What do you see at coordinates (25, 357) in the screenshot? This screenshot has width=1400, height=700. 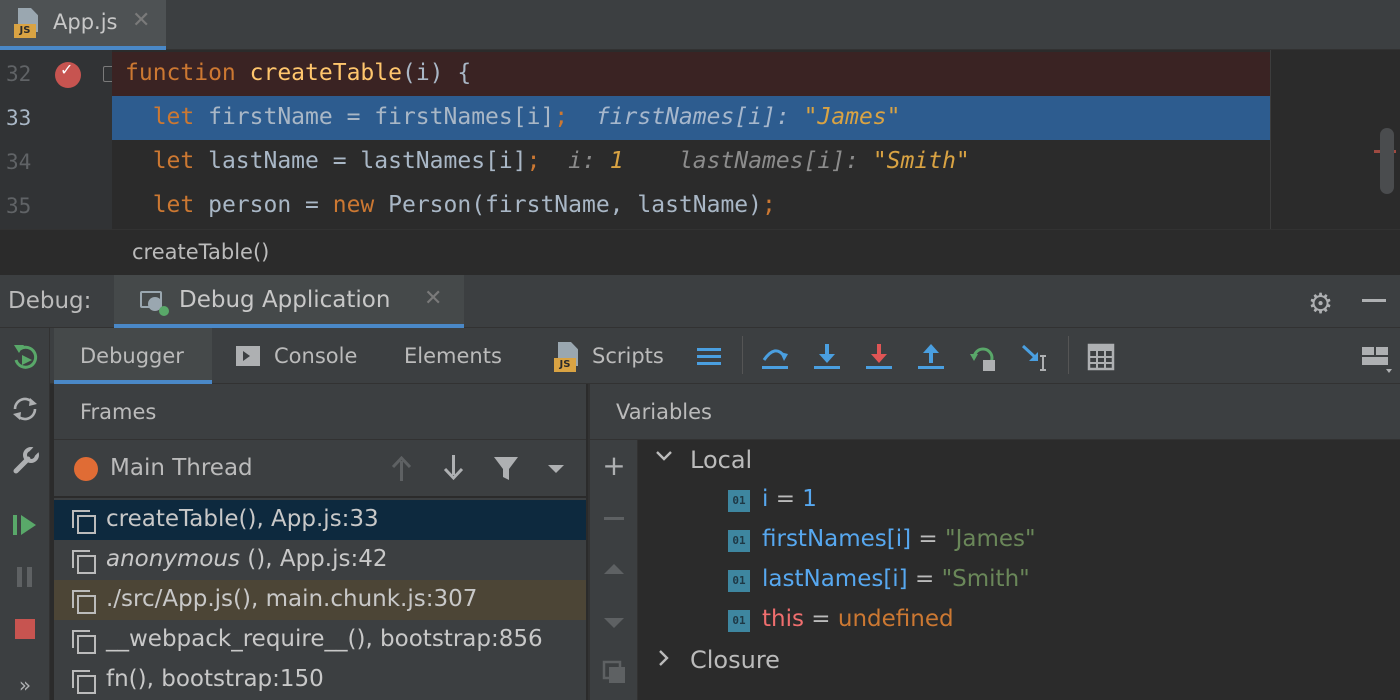 I see `rerun-icon` at bounding box center [25, 357].